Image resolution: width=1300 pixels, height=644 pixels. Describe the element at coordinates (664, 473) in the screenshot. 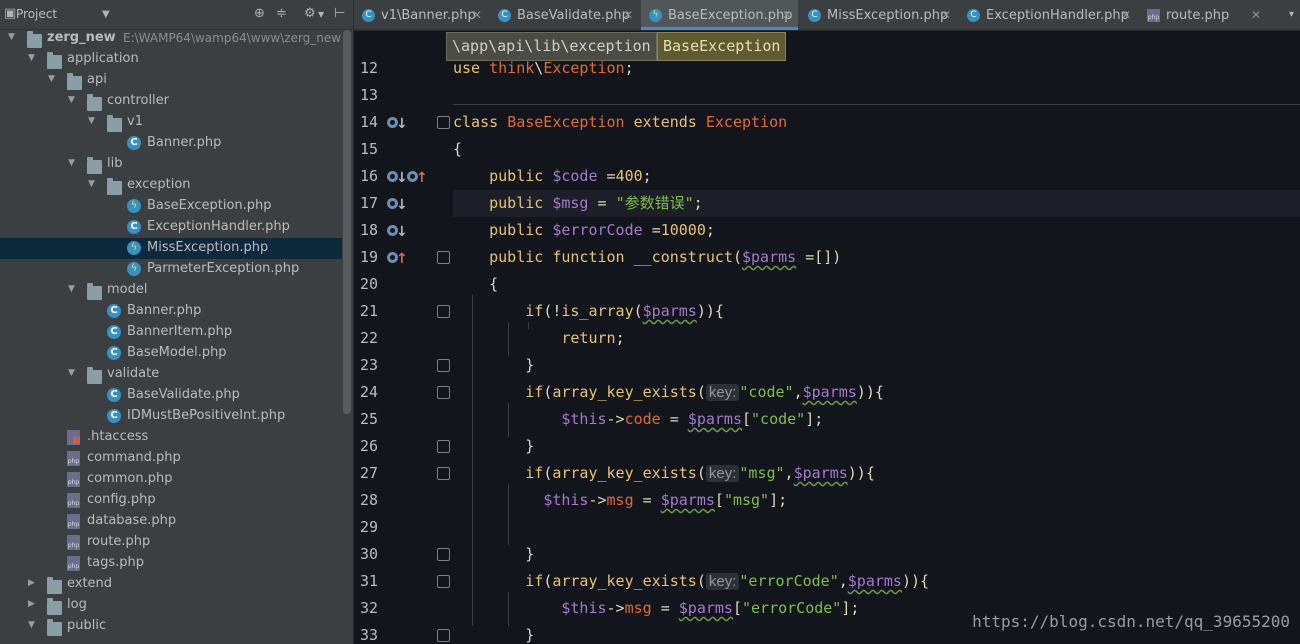

I see `code-line: if(array_key_exists(key: "msg",$parms)){` at that location.